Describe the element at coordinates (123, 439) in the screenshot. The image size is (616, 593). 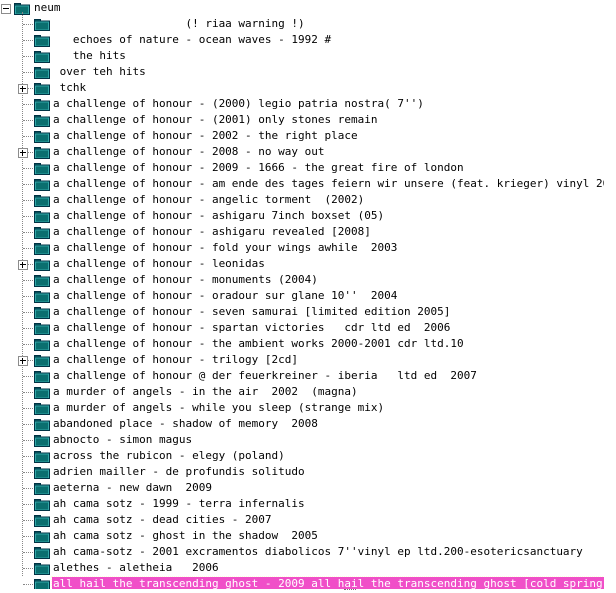
I see `folder-label: abnocto - simon magus` at that location.